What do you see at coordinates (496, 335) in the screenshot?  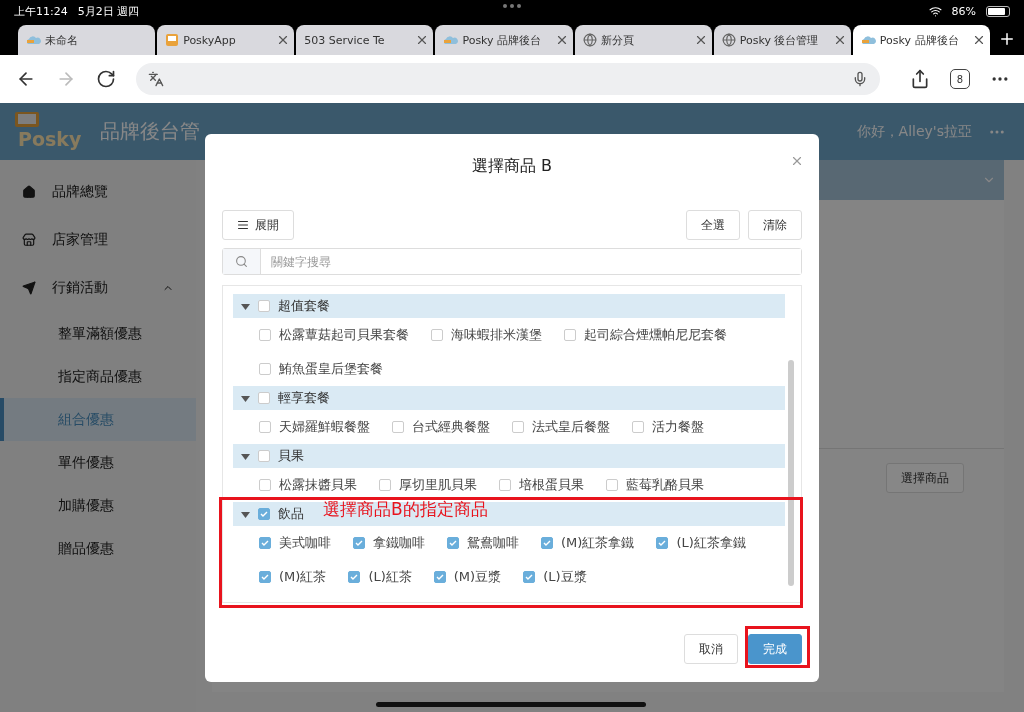 I see `product-label: 海味蝦排米漢堡` at bounding box center [496, 335].